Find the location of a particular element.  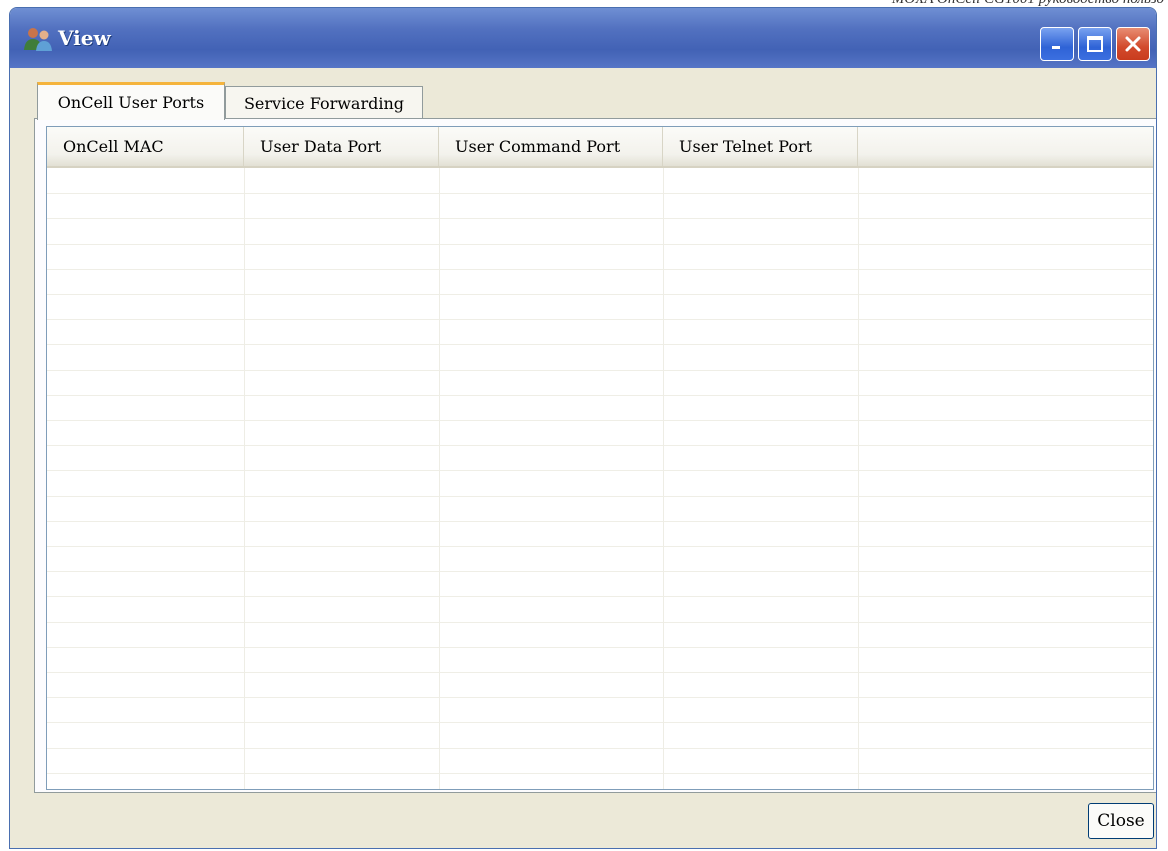

column-header-oncell-mac: OnCell MAC is located at coordinates (145, 146).